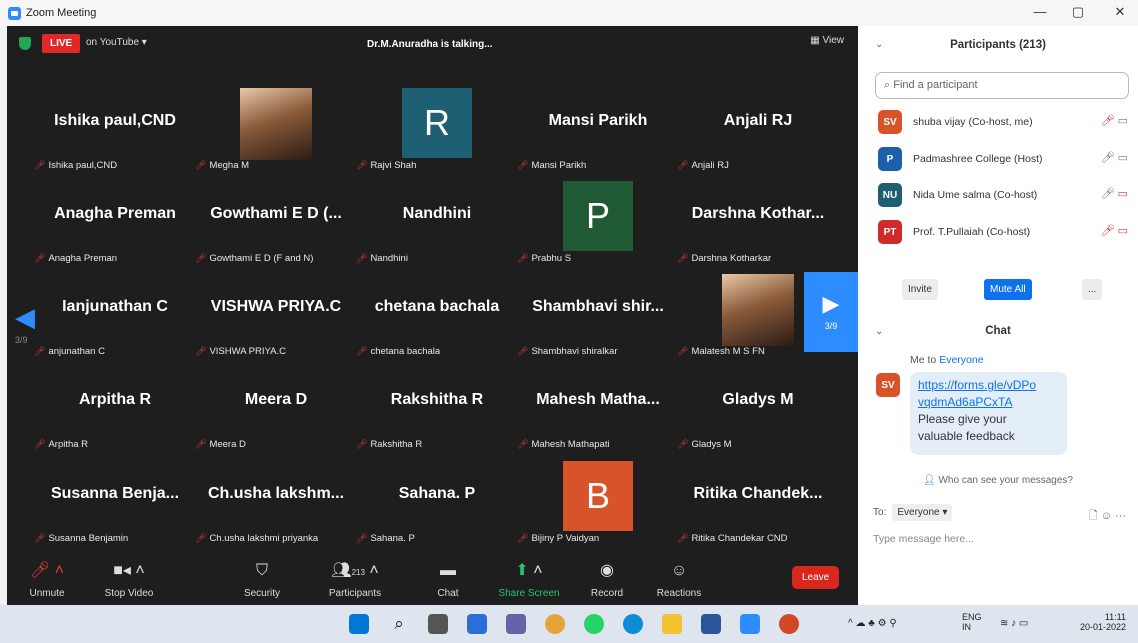  I want to click on participant-tile: Ishika paul,CND 🎤︎ Ishika paul,CND, so click(115, 130).